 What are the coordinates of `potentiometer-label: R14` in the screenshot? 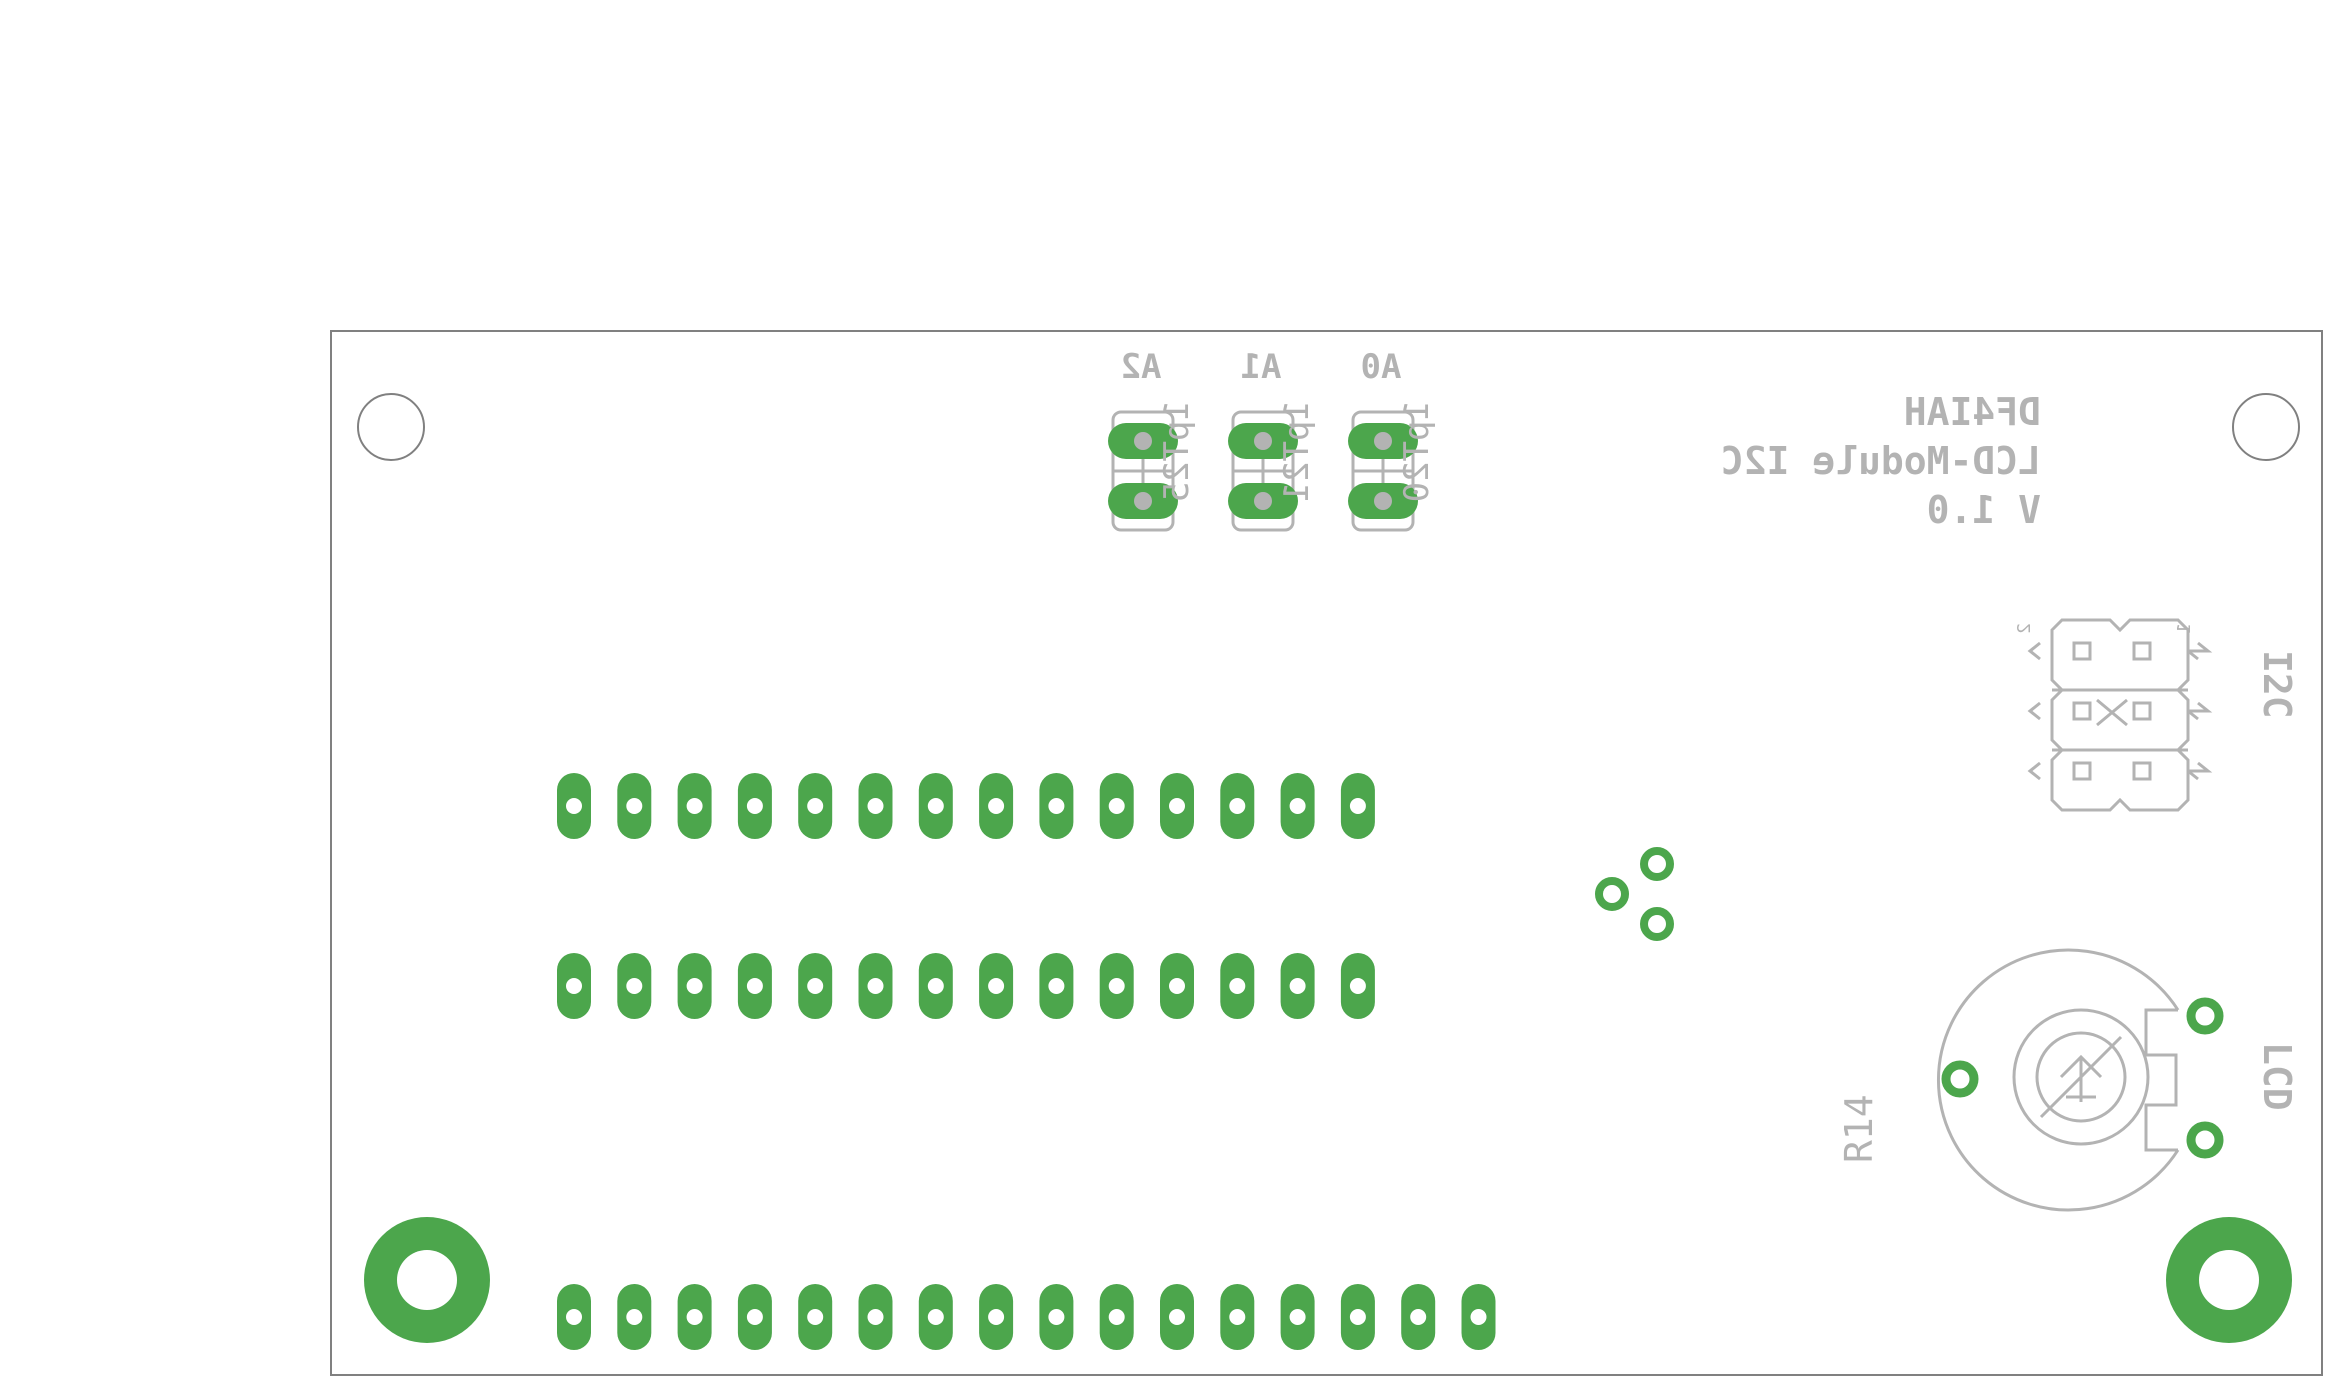 It's located at (1859, 1128).